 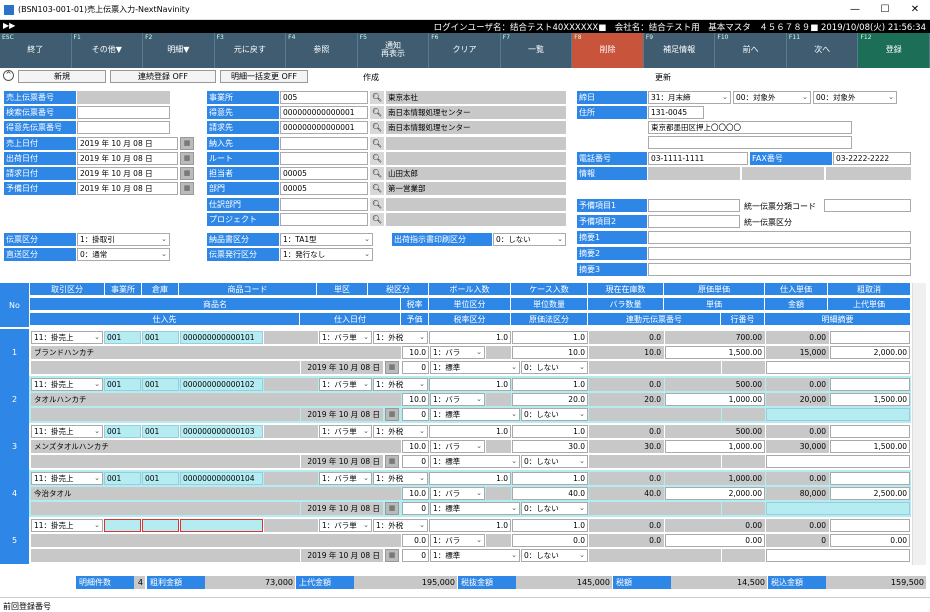 What do you see at coordinates (221, 337) in the screenshot?
I see `product-code-input: 000000000000101` at bounding box center [221, 337].